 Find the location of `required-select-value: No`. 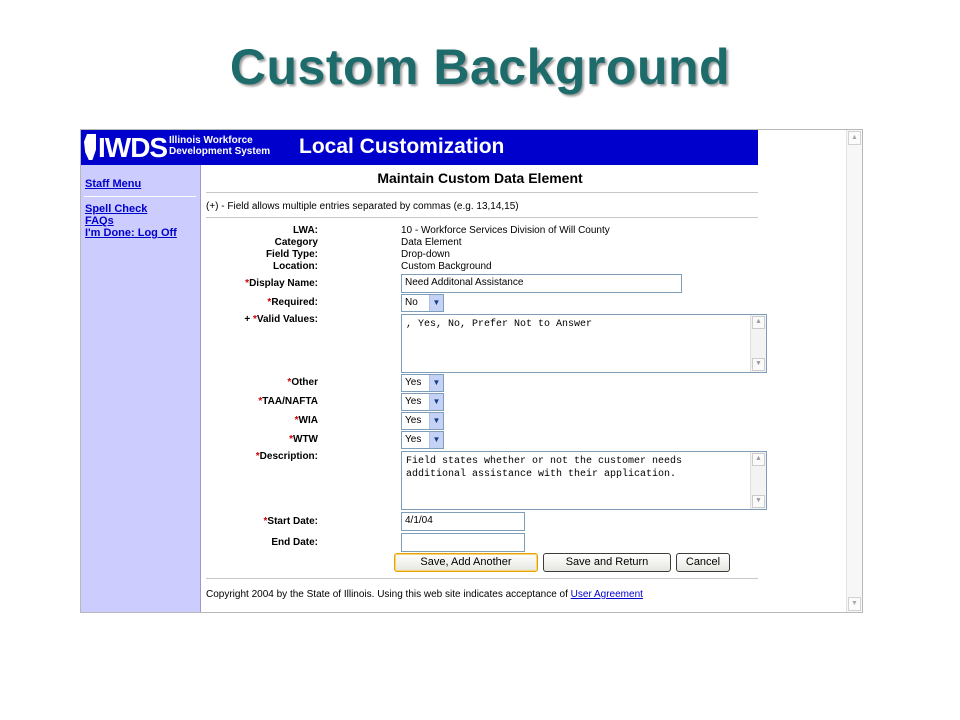

required-select-value: No is located at coordinates (411, 302).